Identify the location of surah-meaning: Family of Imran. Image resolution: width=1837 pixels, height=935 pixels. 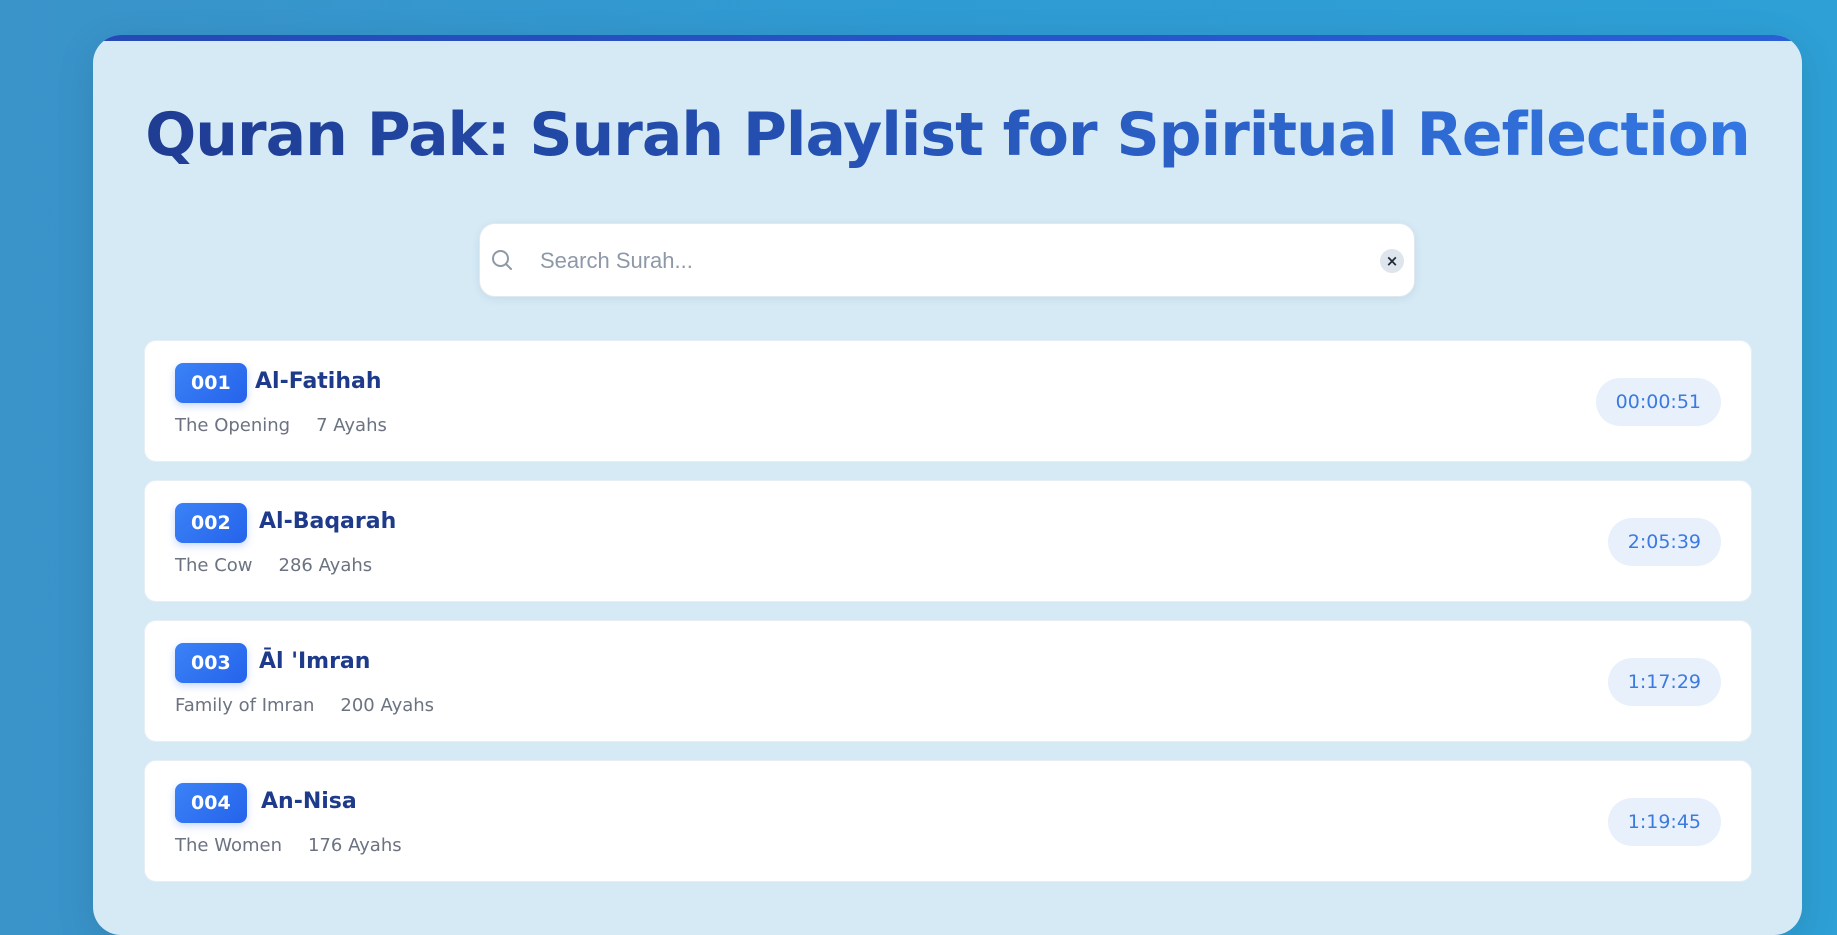
(245, 705).